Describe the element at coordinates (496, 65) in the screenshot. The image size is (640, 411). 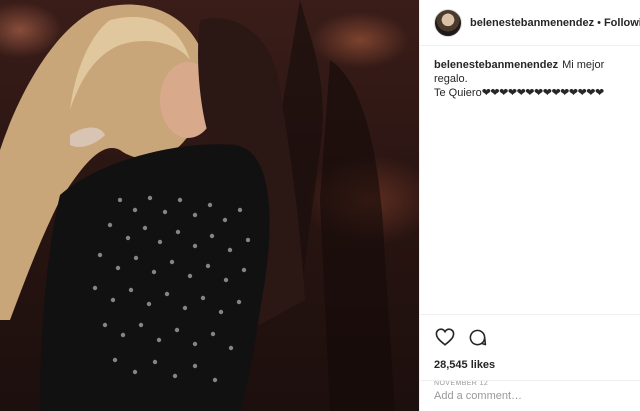
I see `caption-username-link: belenestebanmenendez` at that location.